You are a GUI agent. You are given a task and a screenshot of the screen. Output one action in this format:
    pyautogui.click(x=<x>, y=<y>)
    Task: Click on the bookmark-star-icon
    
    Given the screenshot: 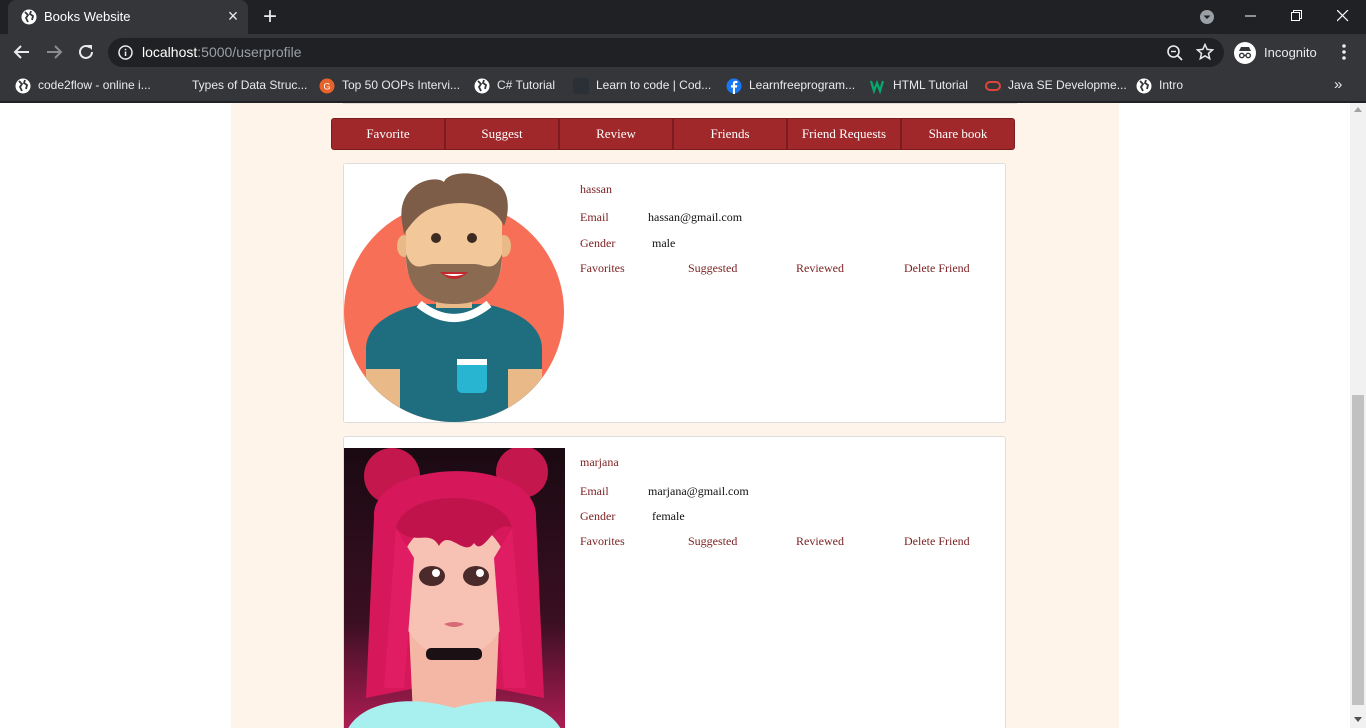 What is the action you would take?
    pyautogui.click(x=1205, y=52)
    